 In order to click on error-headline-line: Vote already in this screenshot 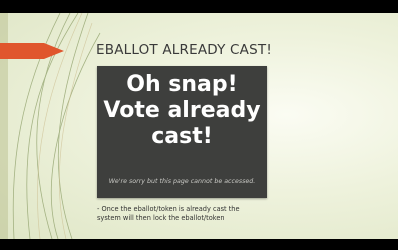, I will do `click(182, 110)`.